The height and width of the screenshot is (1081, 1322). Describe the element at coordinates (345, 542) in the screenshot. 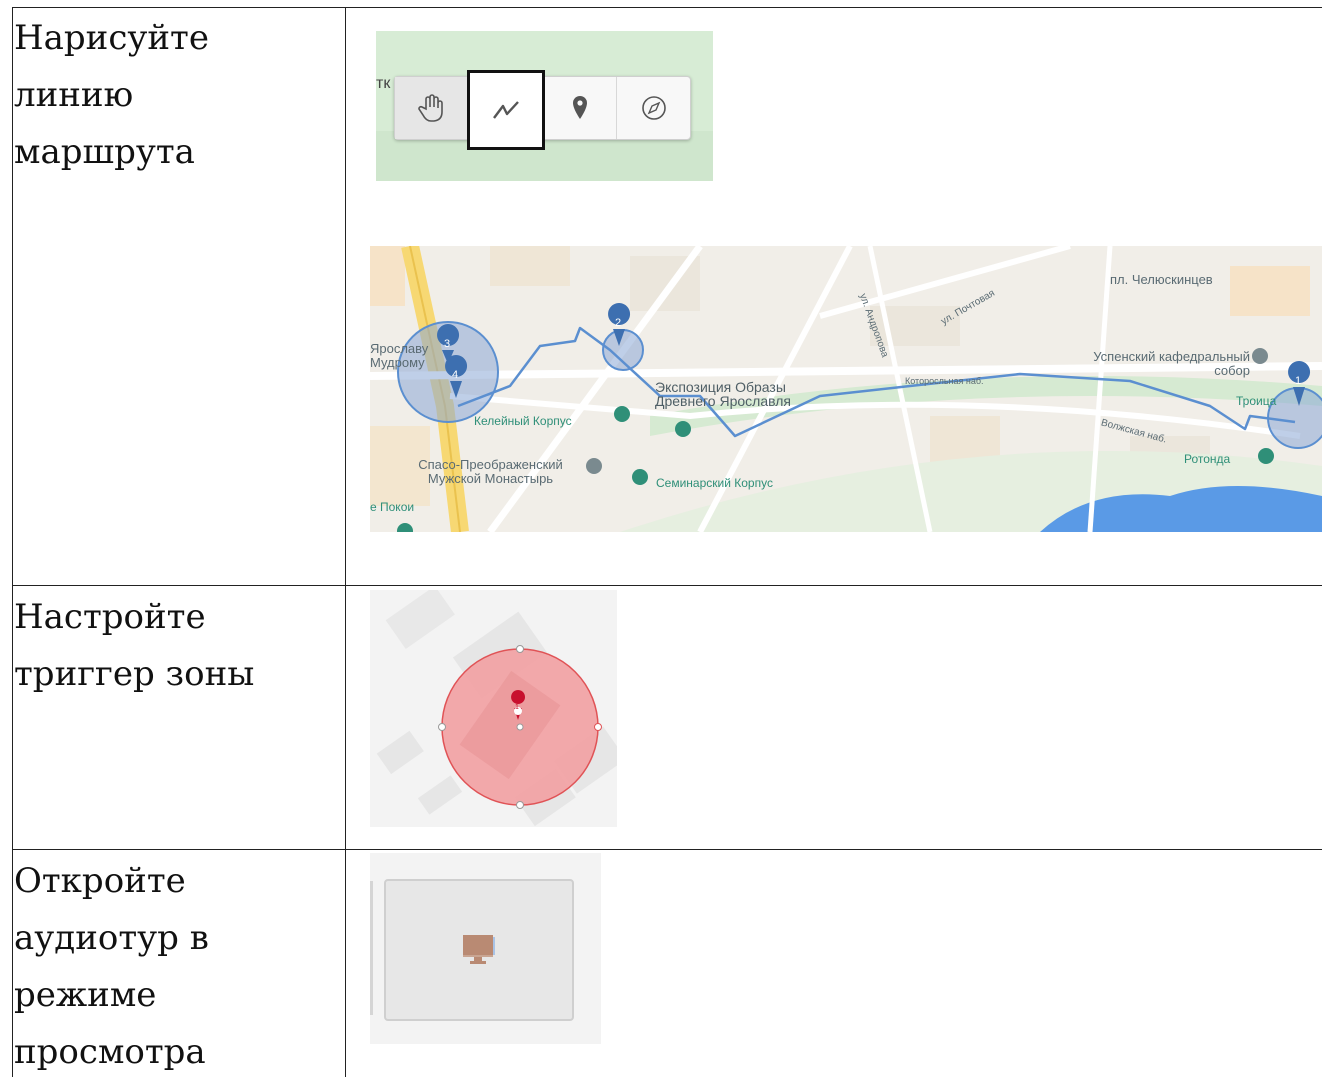

I see `table-border-middle` at that location.